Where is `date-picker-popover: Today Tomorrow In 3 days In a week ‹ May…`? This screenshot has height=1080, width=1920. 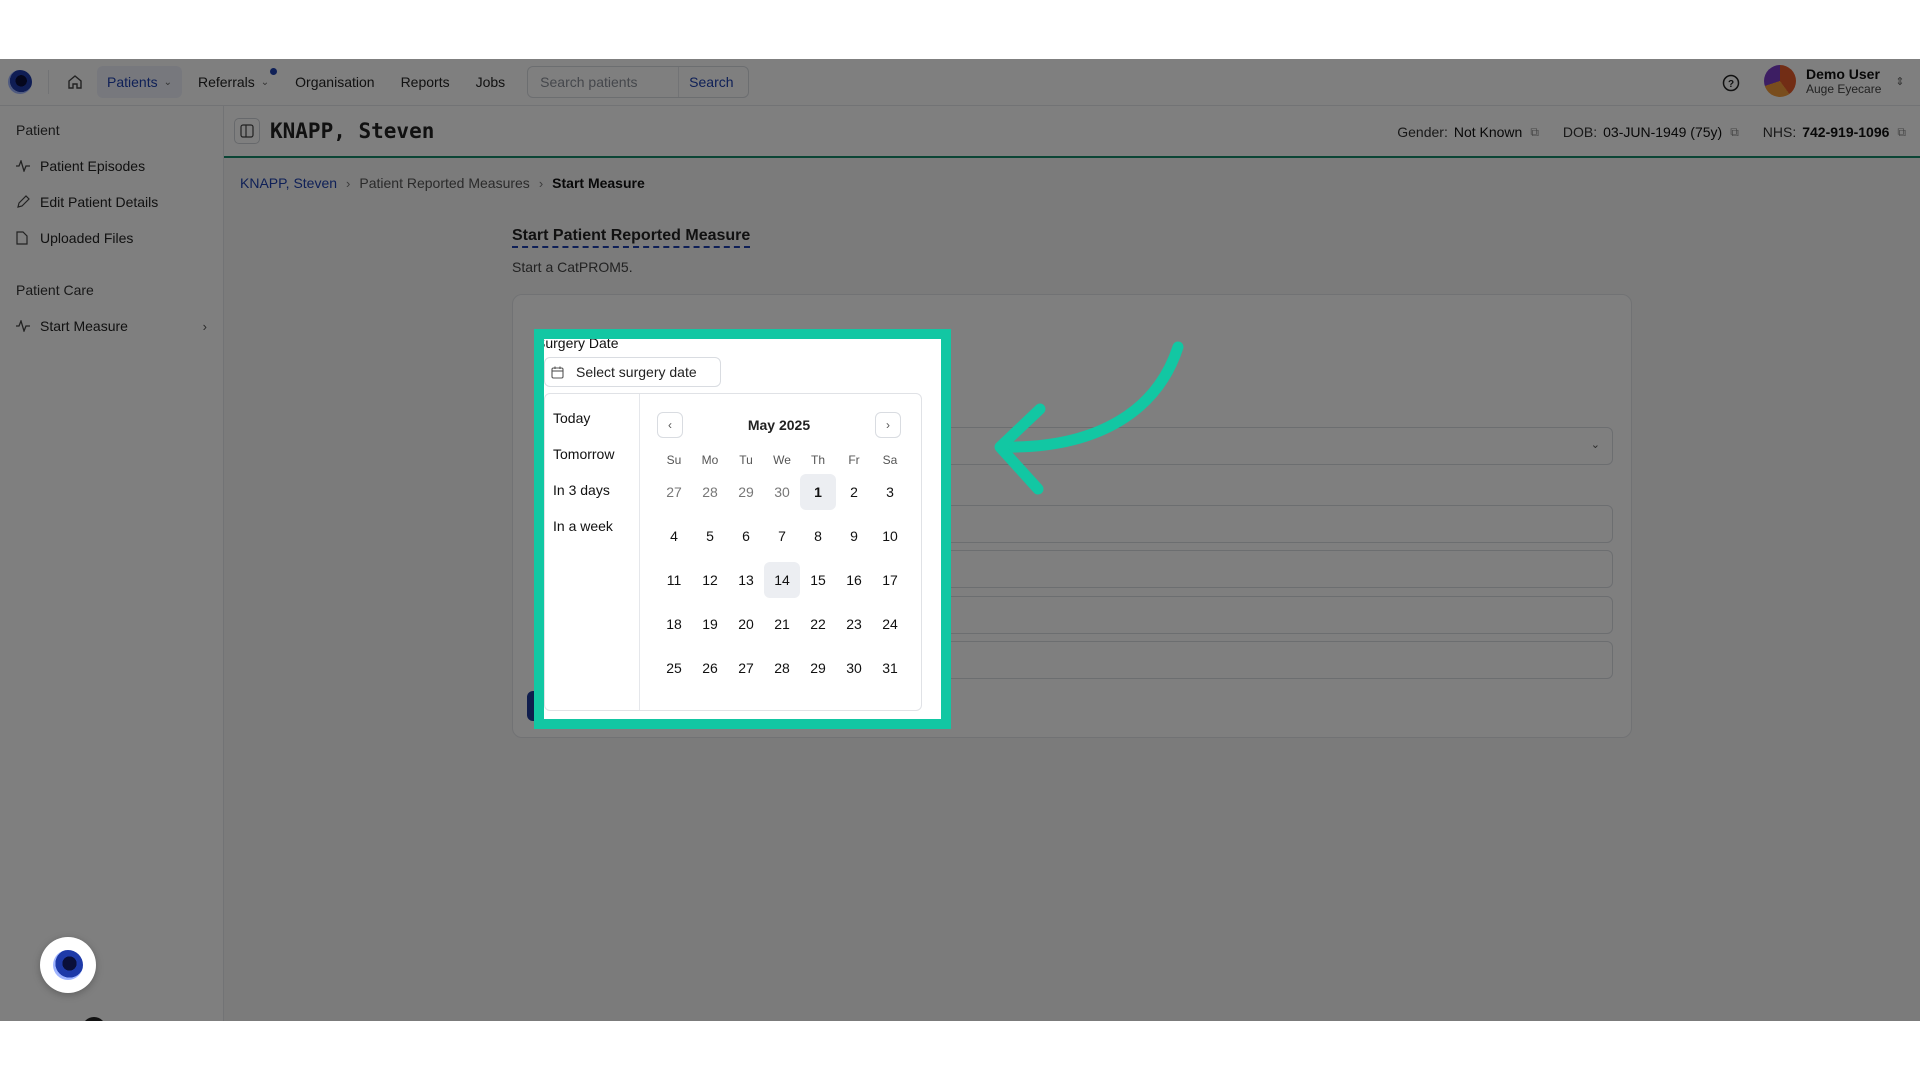
date-picker-popover: Today Tomorrow In 3 days In a week ‹ May… is located at coordinates (733, 552).